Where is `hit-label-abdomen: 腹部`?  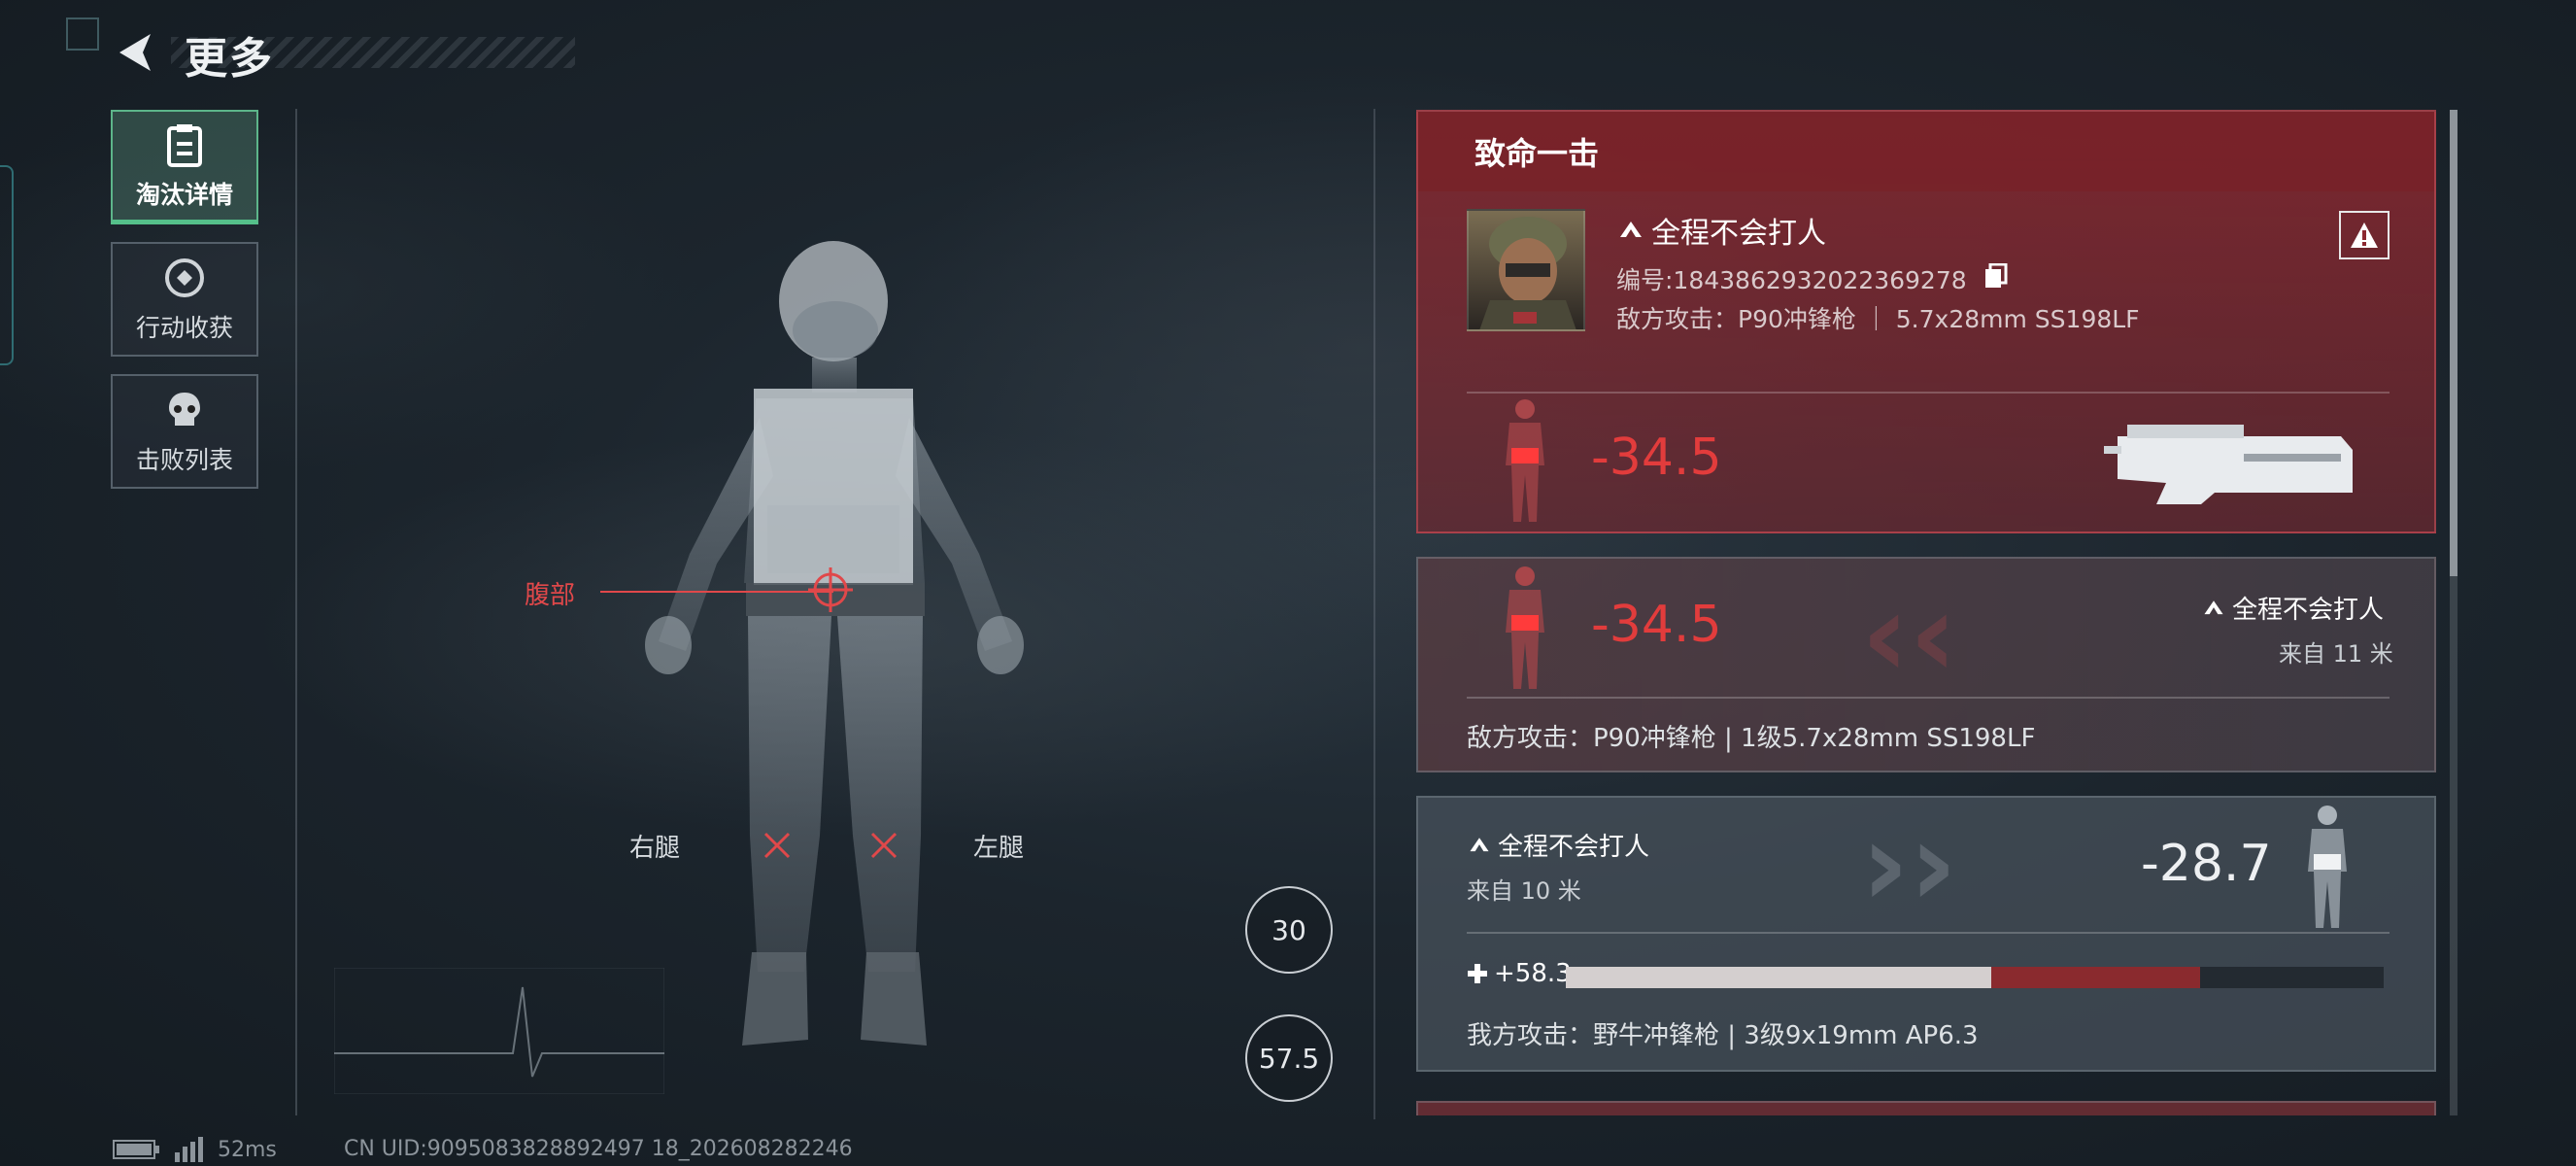
hit-label-abdomen: 腹部 is located at coordinates (550, 595).